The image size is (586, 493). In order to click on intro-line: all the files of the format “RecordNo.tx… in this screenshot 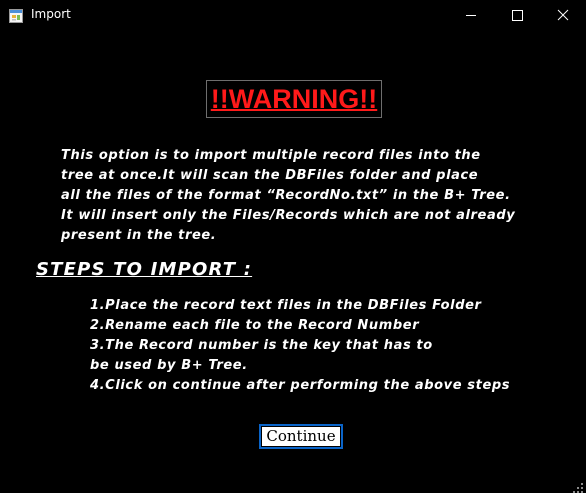, I will do `click(286, 195)`.